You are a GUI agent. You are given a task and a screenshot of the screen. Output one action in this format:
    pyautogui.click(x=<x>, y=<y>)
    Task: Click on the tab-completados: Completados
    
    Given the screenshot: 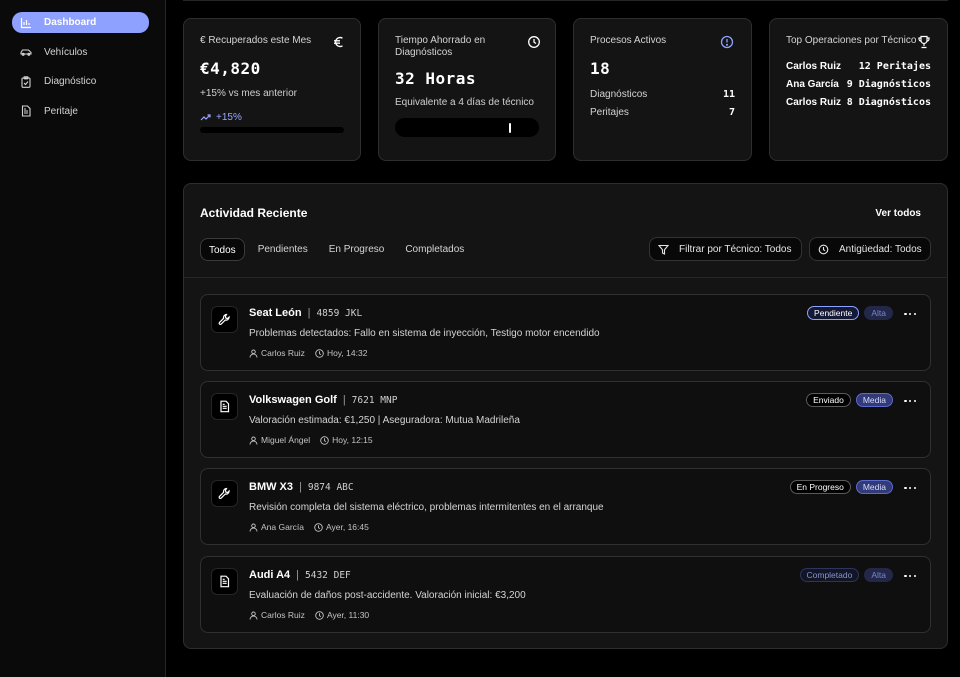 What is the action you would take?
    pyautogui.click(x=434, y=249)
    